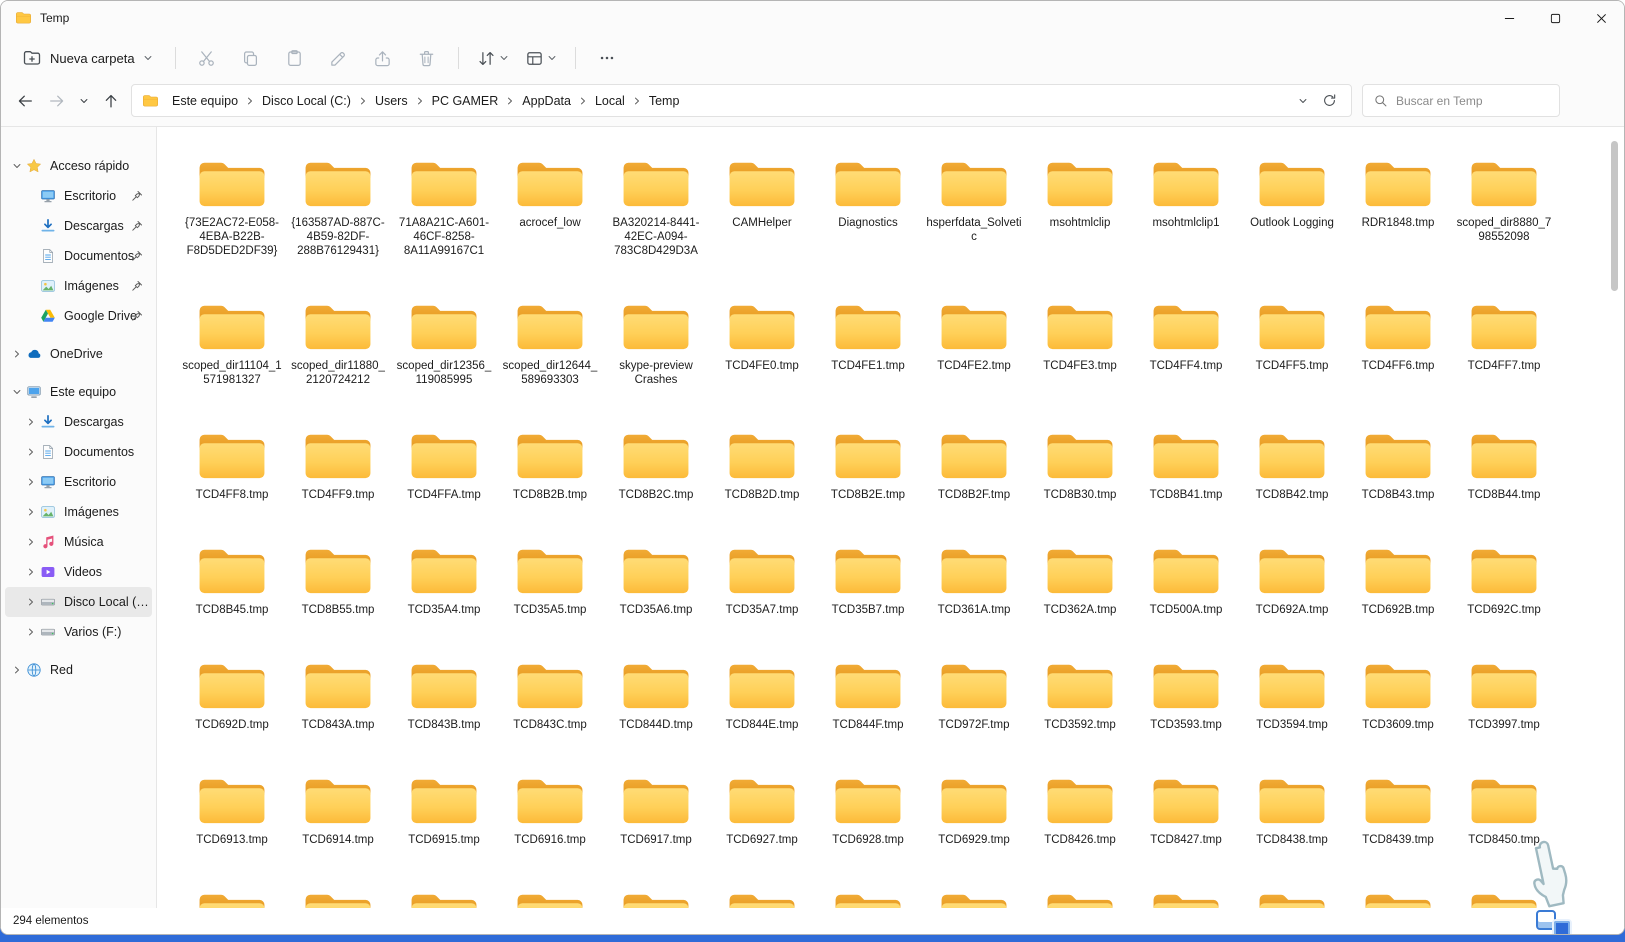 This screenshot has height=942, width=1625. Describe the element at coordinates (1504, 589) in the screenshot. I see `folder-item: TCD692C.tmp` at that location.